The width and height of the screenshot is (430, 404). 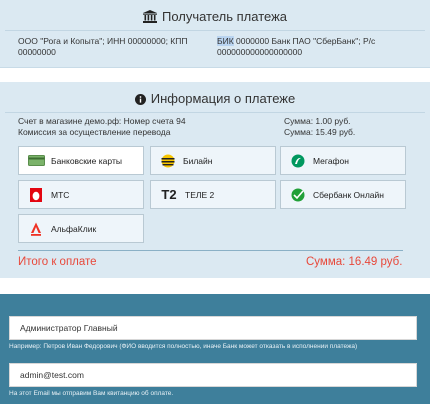 I want to click on total-label: Итого к оплате, so click(x=57, y=262).